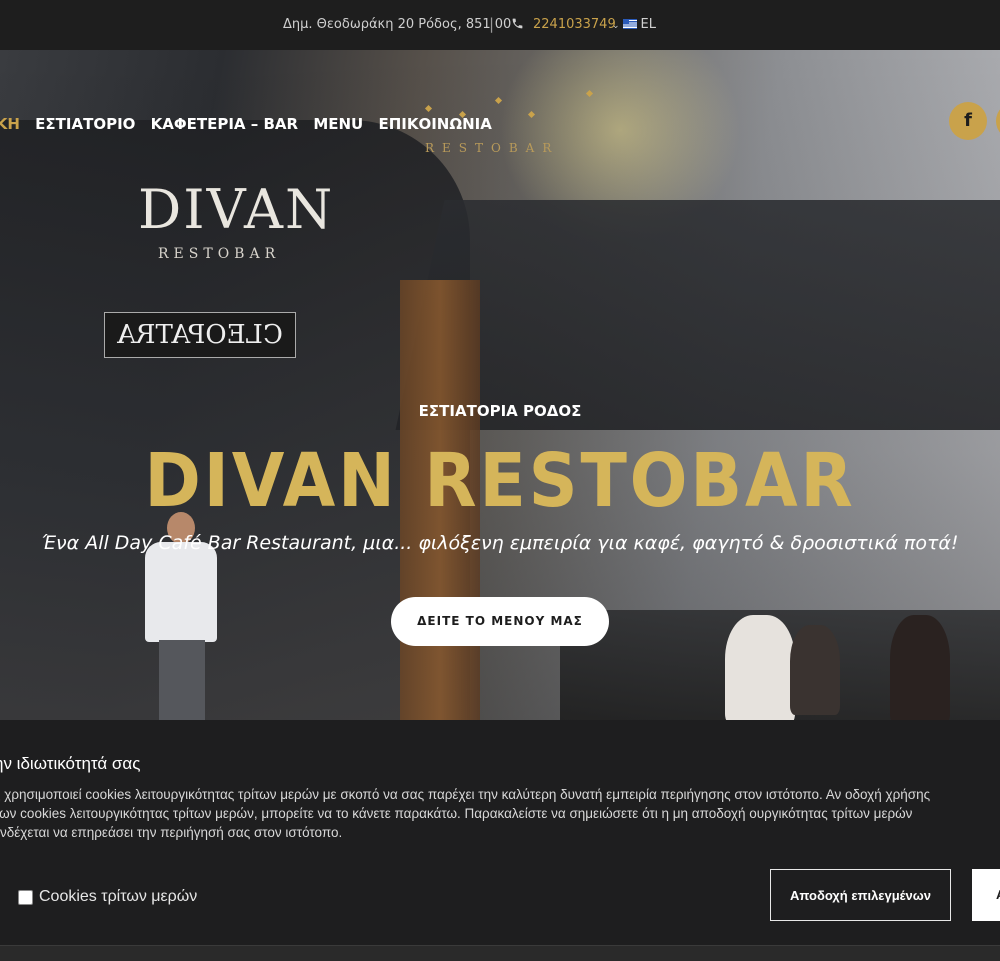  What do you see at coordinates (182, 680) in the screenshot?
I see `person-legs` at bounding box center [182, 680].